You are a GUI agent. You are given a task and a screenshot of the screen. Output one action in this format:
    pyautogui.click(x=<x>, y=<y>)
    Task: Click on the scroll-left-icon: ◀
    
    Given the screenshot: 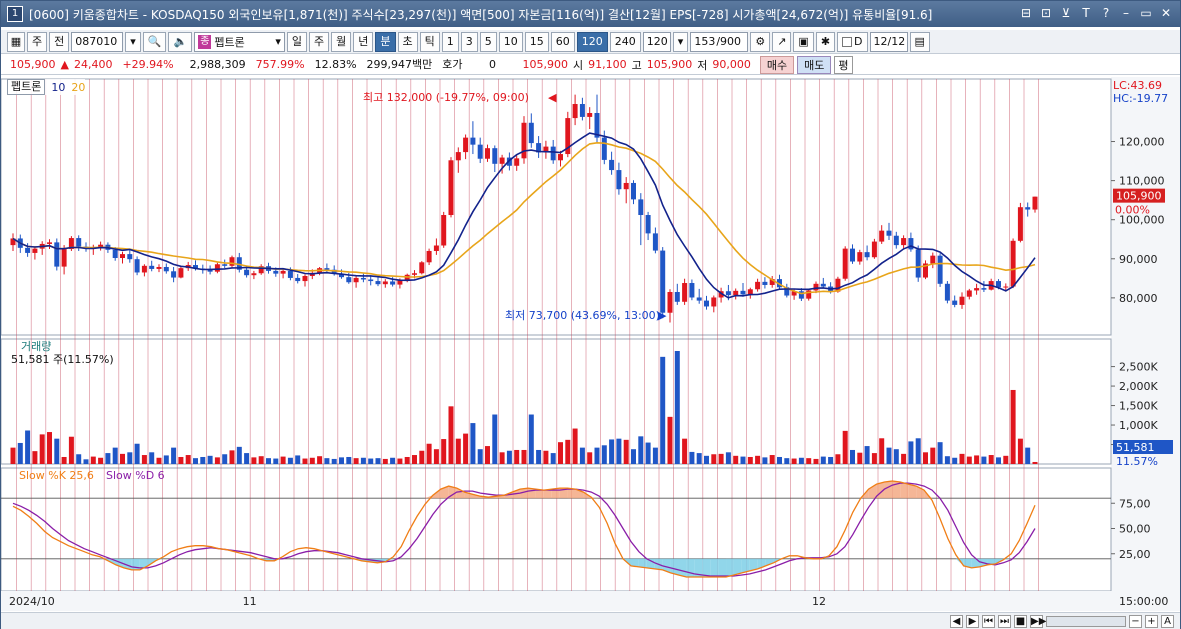 What is the action you would take?
    pyautogui.click(x=956, y=621)
    